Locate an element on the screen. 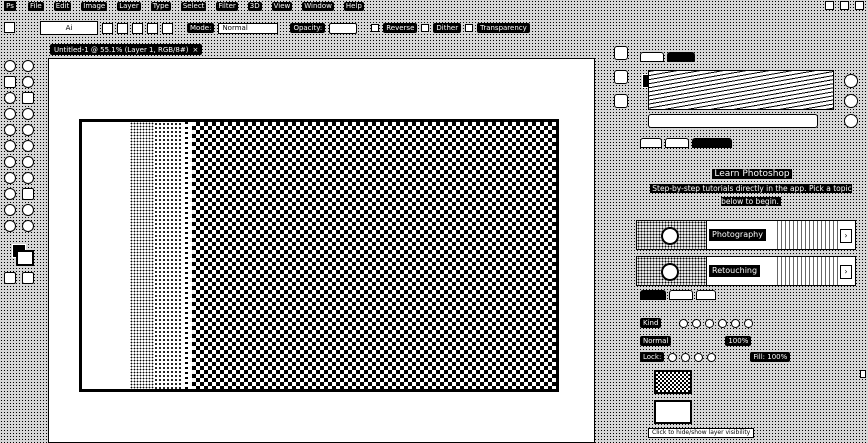  lasso-tool-icon is located at coordinates (28, 82).